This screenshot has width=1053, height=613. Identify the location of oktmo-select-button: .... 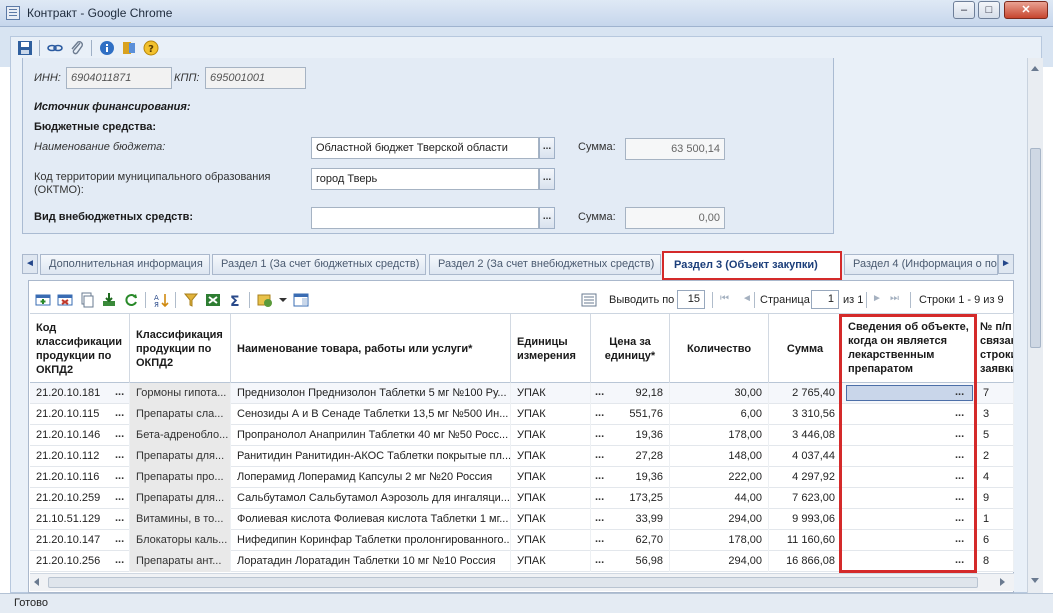
(547, 179).